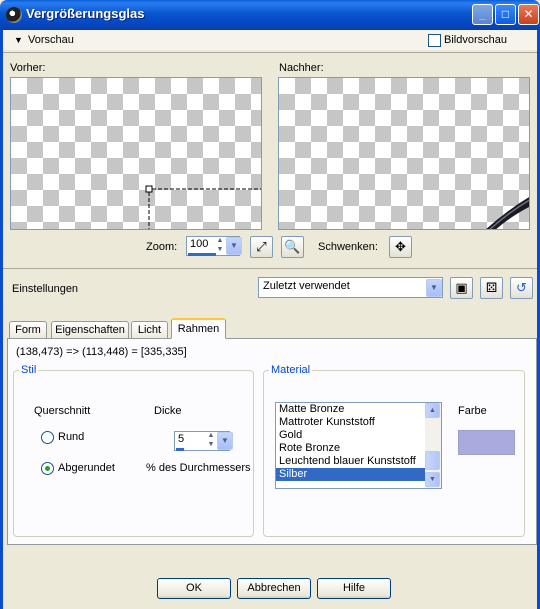  What do you see at coordinates (45, 289) in the screenshot?
I see `settings-label: Einstellungen` at bounding box center [45, 289].